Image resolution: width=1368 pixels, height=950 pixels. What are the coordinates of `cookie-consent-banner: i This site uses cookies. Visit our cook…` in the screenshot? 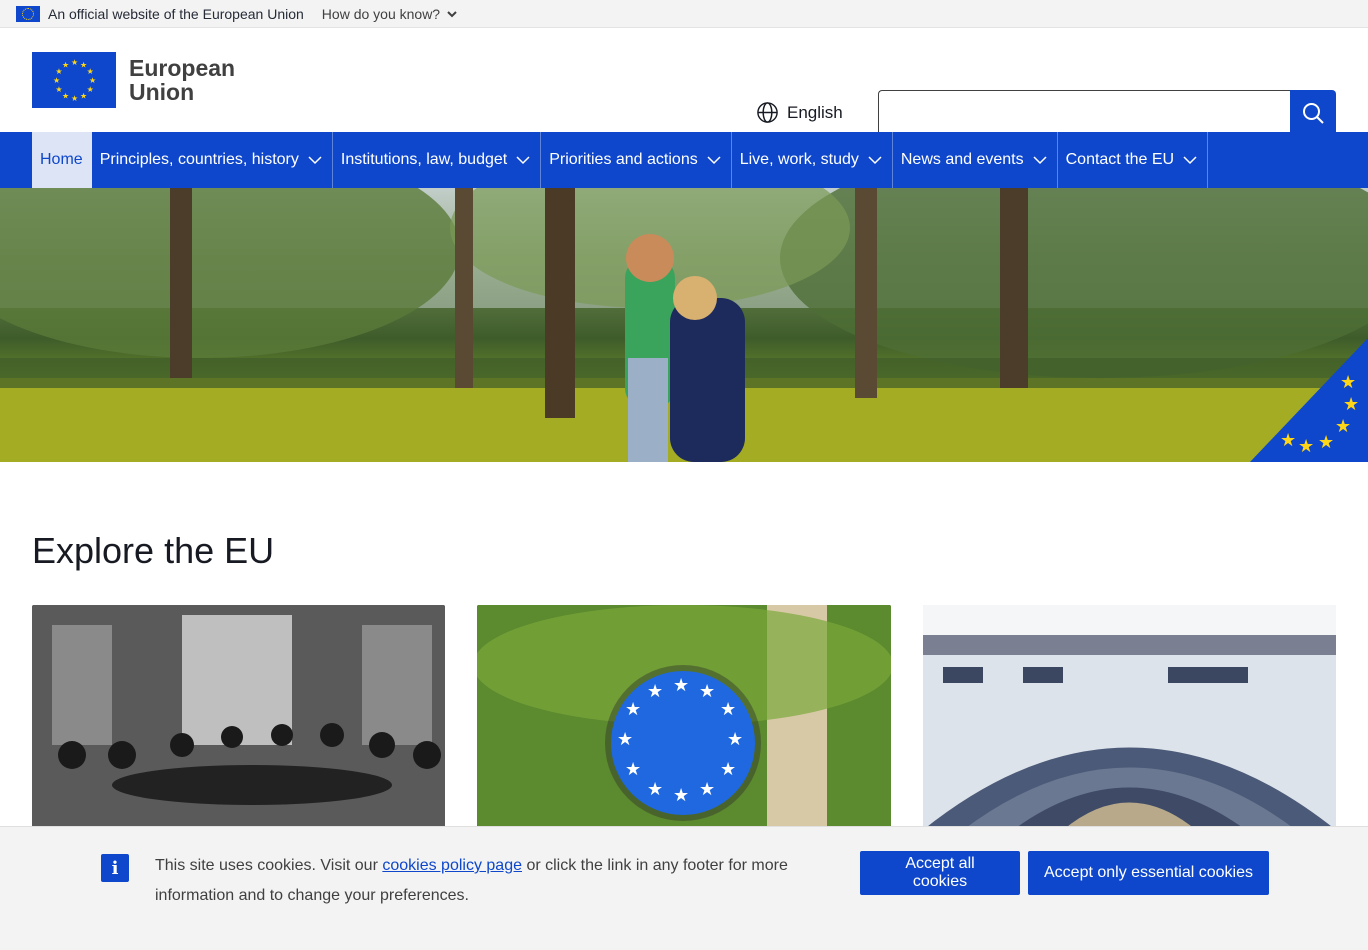 It's located at (684, 888).